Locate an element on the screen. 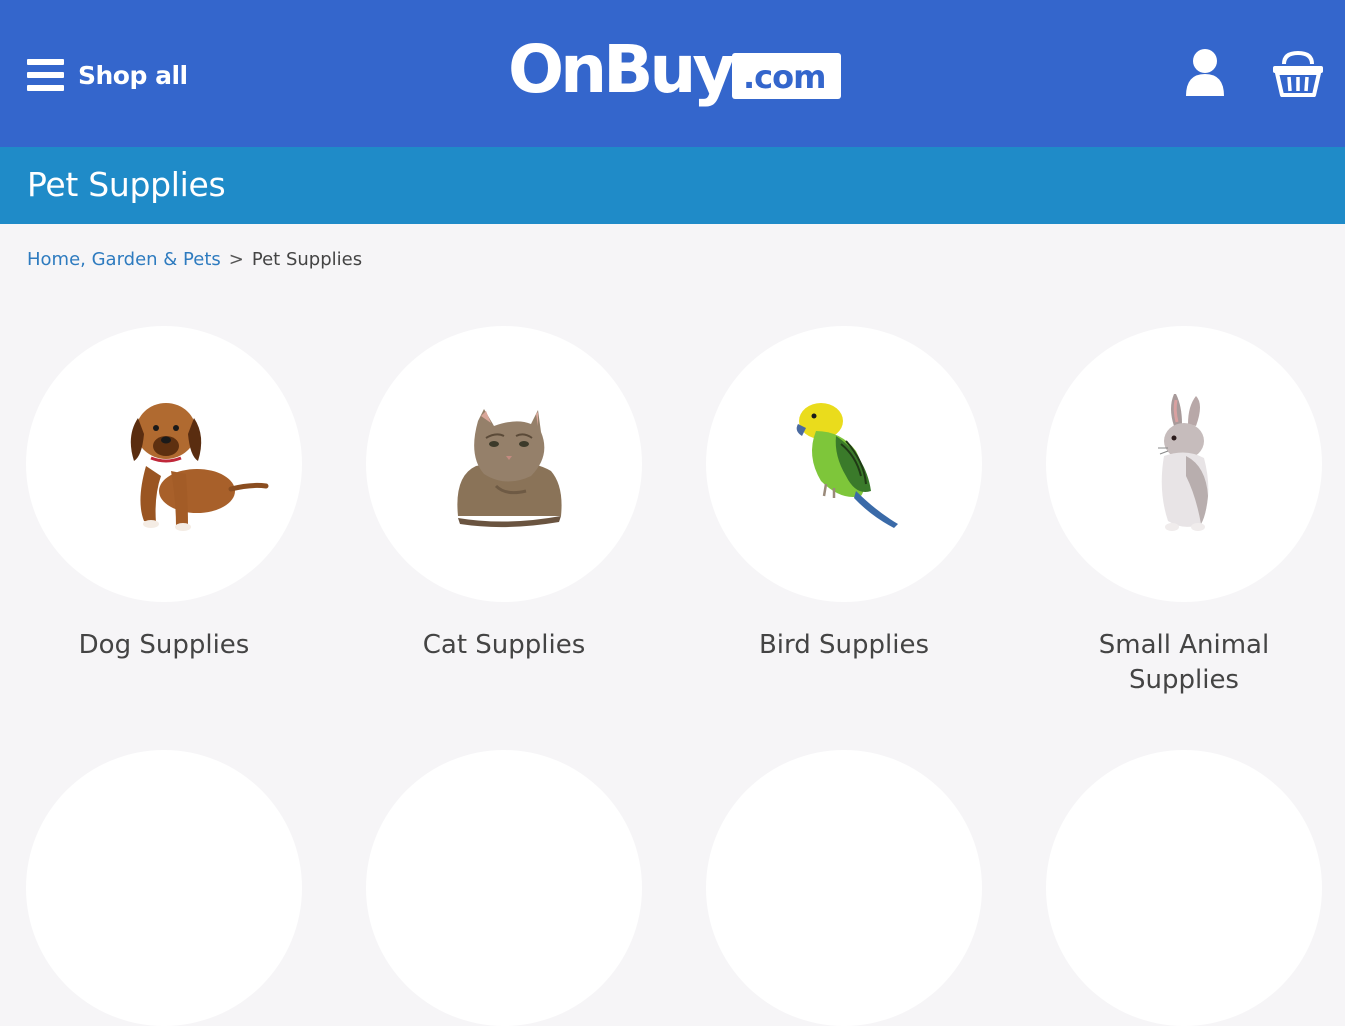 The image size is (1345, 1026). category-card-bird-supplies: Bird Supplies is located at coordinates (844, 494).